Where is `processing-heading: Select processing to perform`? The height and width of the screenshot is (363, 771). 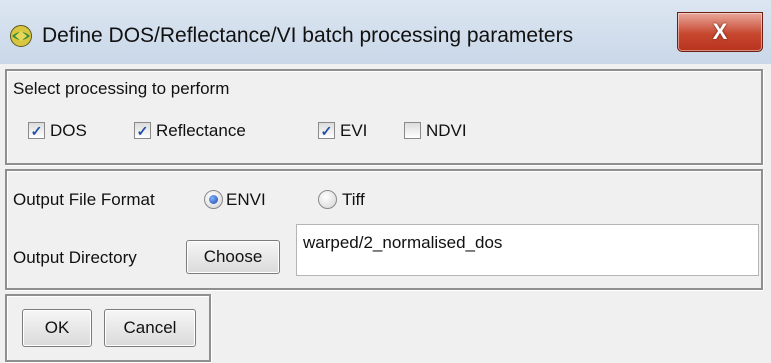
processing-heading: Select processing to perform is located at coordinates (121, 88).